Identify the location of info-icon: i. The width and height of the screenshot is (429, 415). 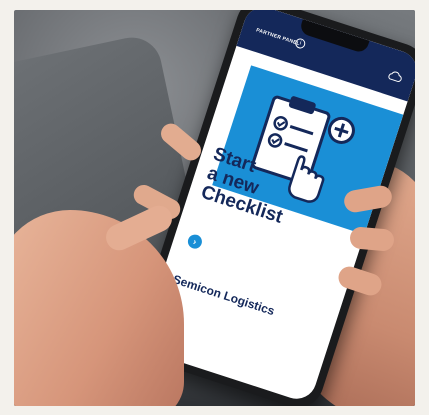
(300, 43).